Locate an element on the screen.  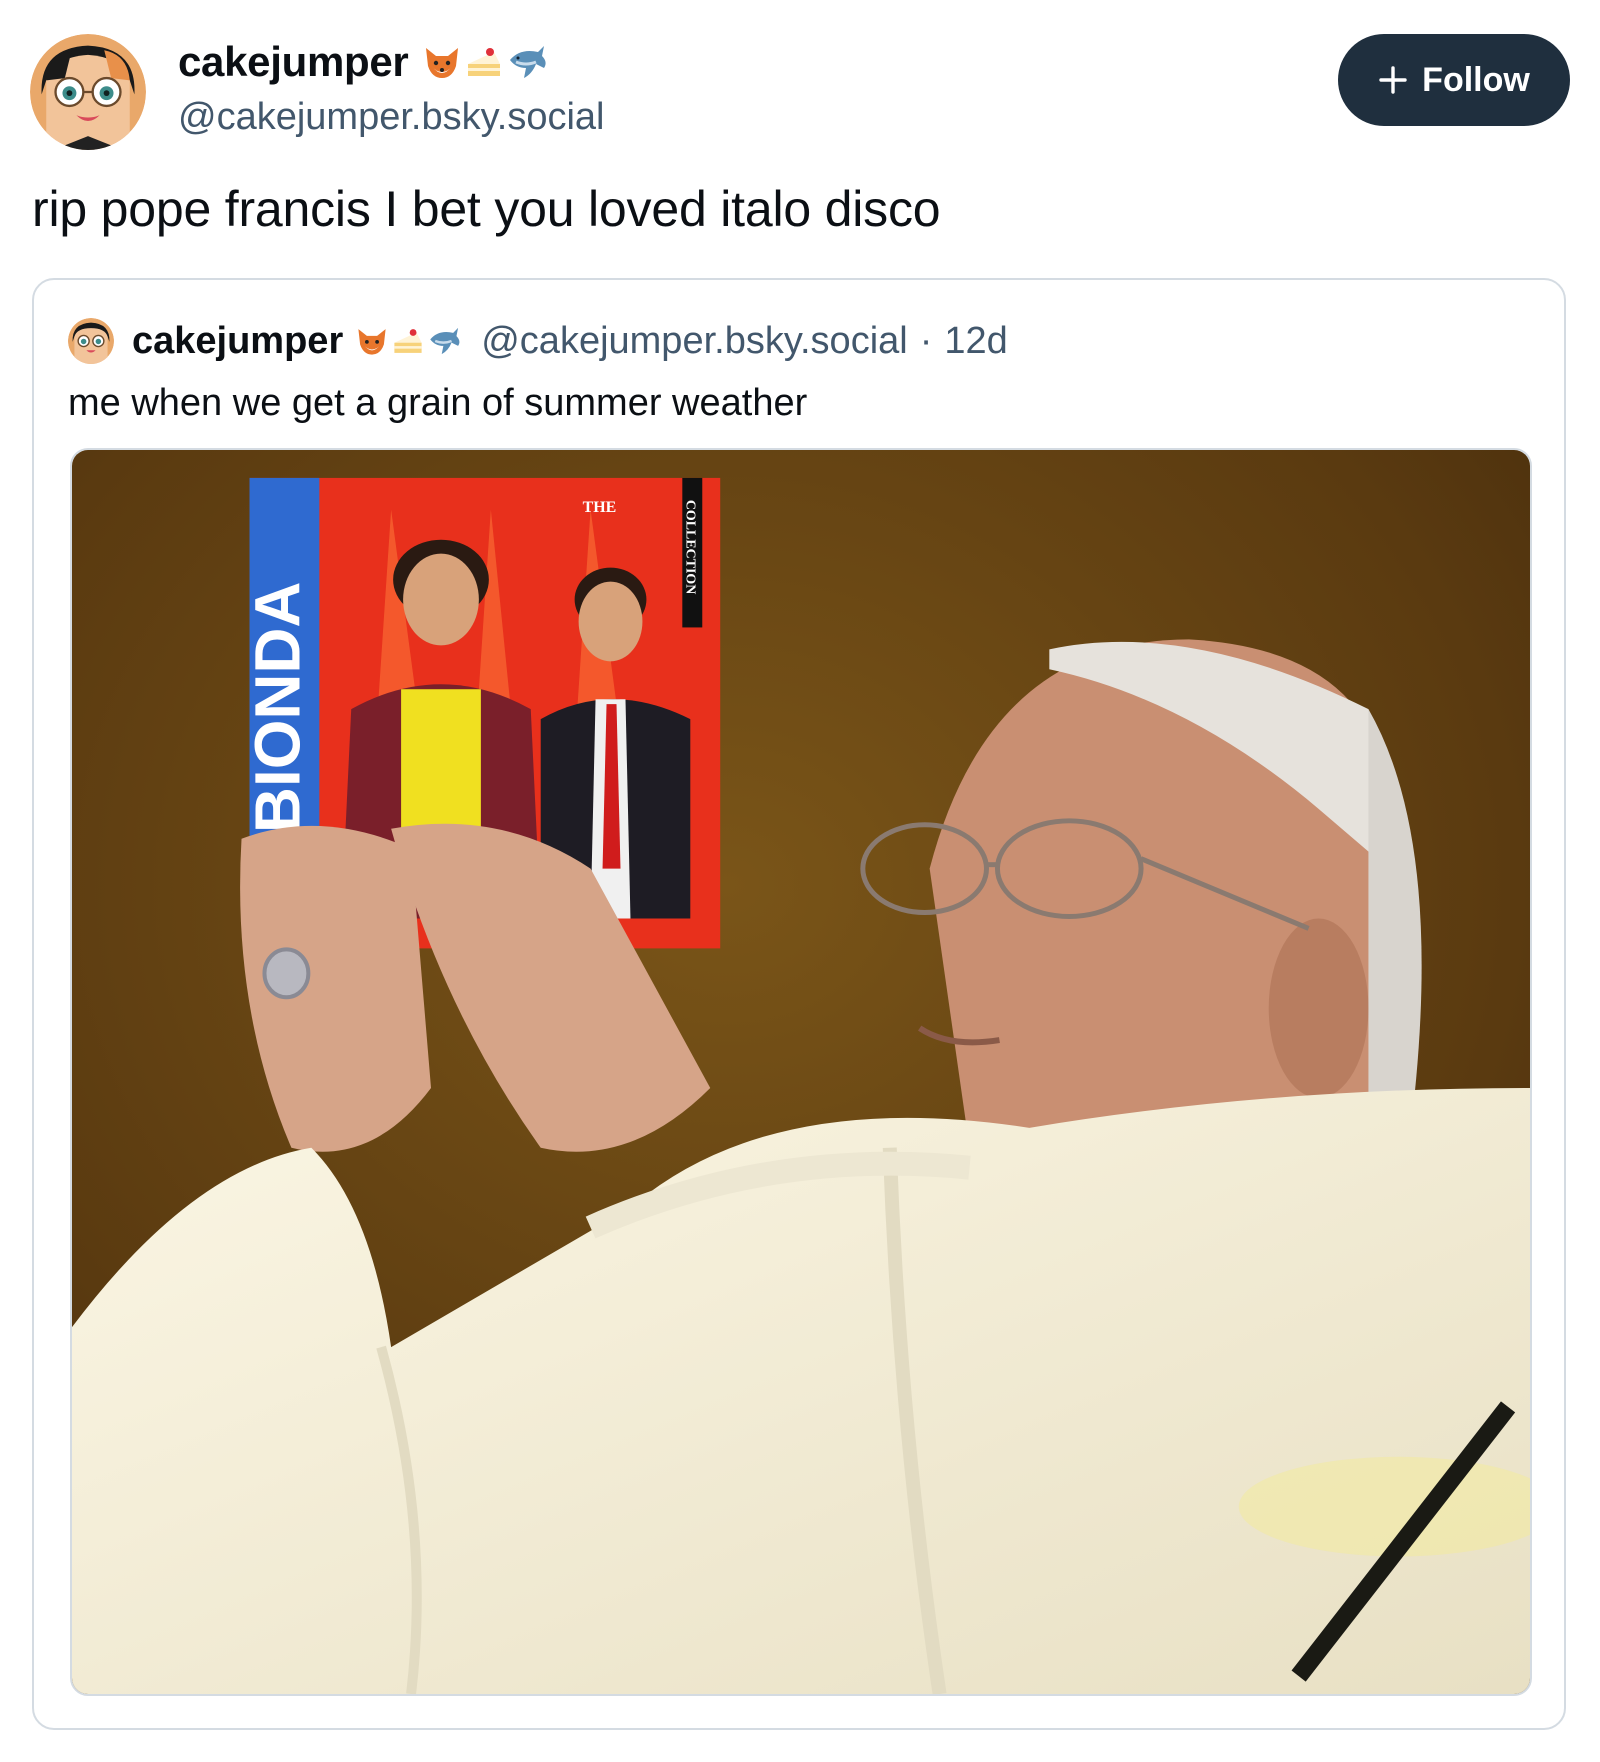
plus-icon is located at coordinates (1393, 80).